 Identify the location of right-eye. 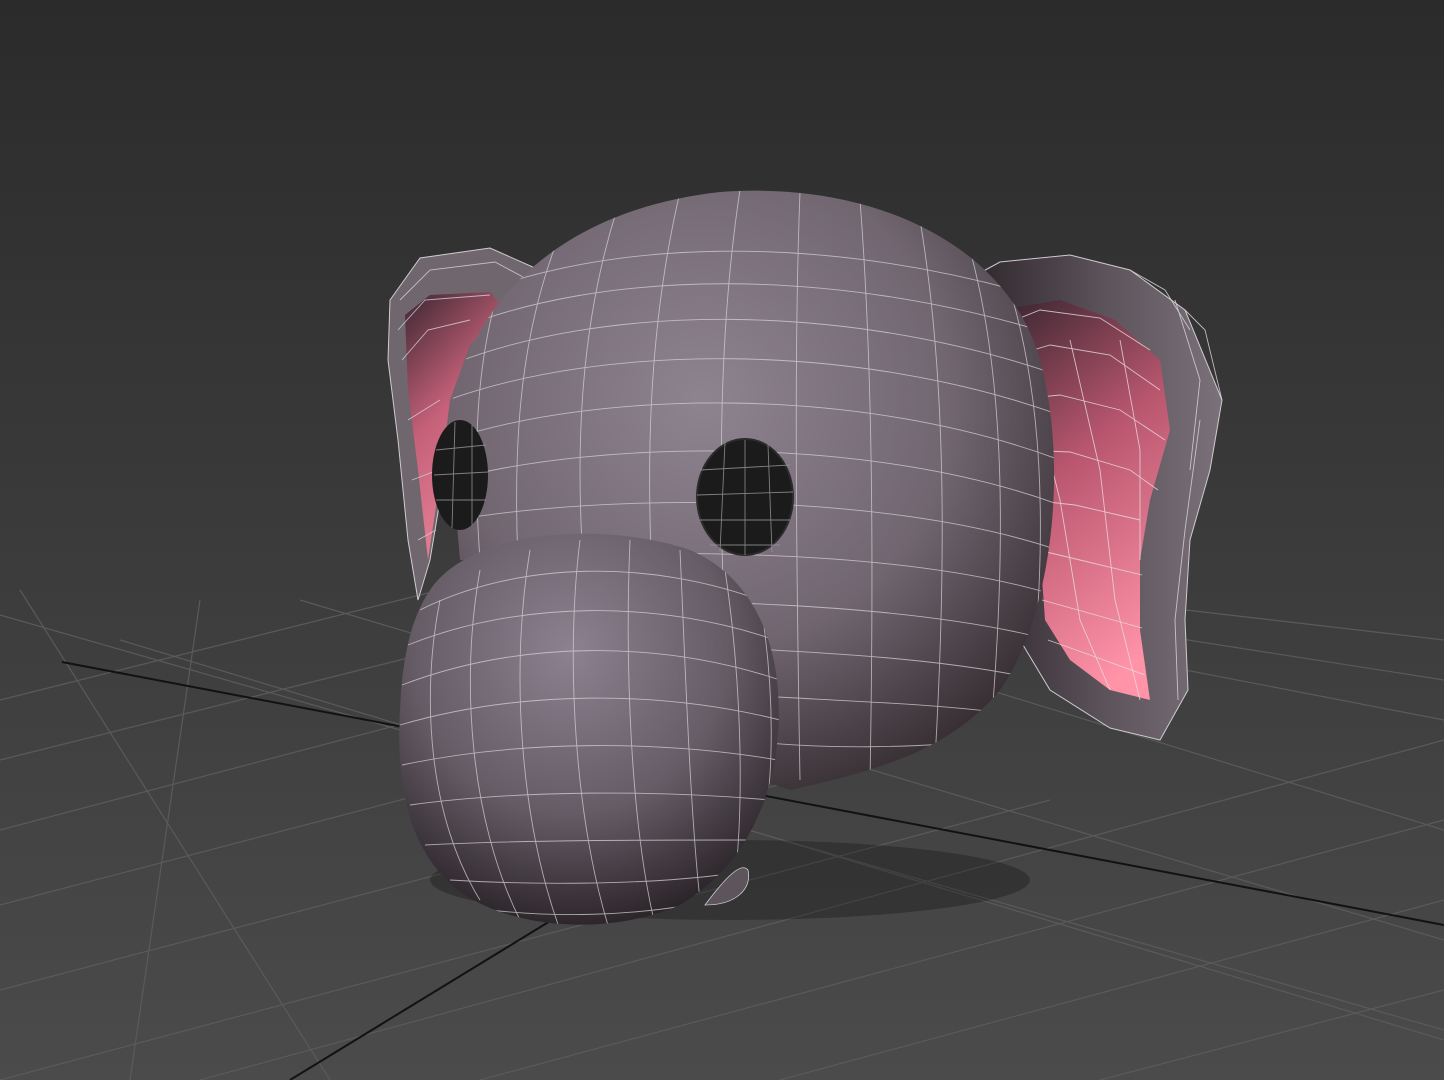
(745, 497).